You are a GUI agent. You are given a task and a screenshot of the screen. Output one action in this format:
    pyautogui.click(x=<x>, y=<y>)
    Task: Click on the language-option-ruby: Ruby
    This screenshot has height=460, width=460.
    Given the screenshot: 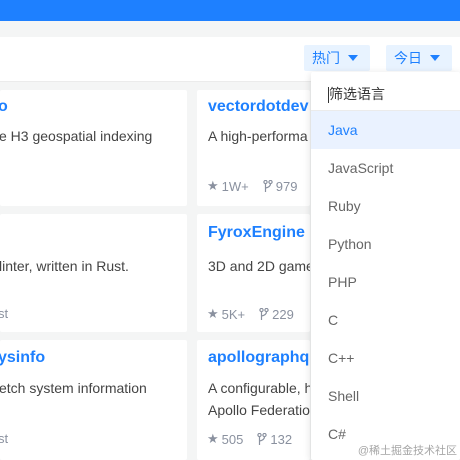 What is the action you would take?
    pyautogui.click(x=385, y=206)
    